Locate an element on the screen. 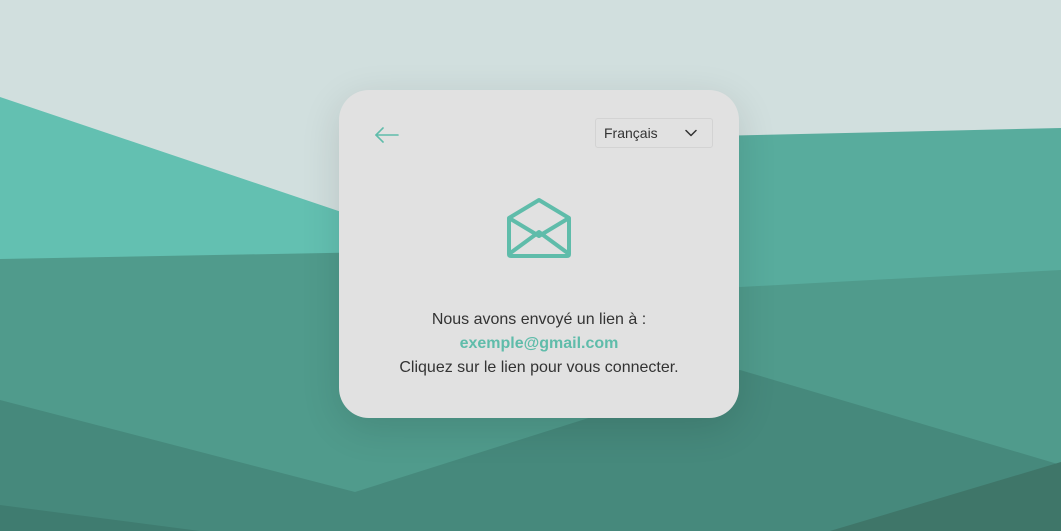 The height and width of the screenshot is (531, 1061). language-selected-label: Français is located at coordinates (631, 133).